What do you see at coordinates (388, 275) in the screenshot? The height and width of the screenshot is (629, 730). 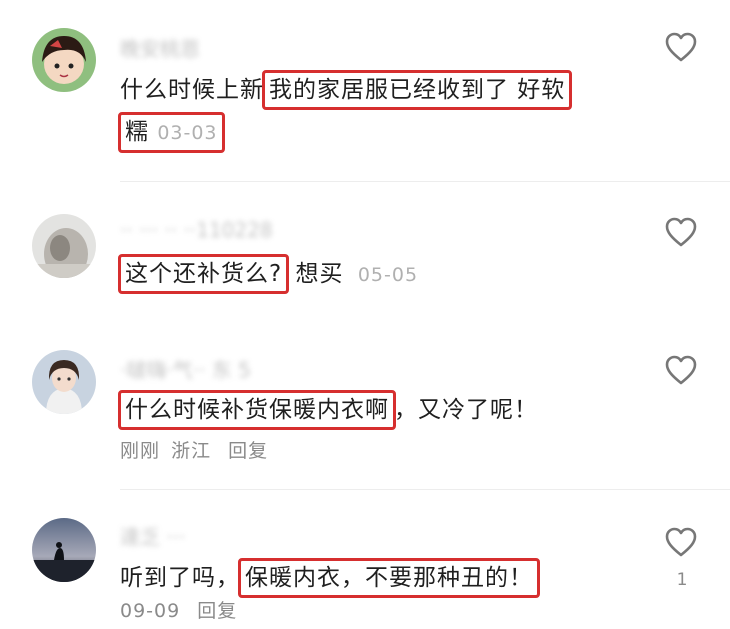 I see `timestamp: 05-05` at bounding box center [388, 275].